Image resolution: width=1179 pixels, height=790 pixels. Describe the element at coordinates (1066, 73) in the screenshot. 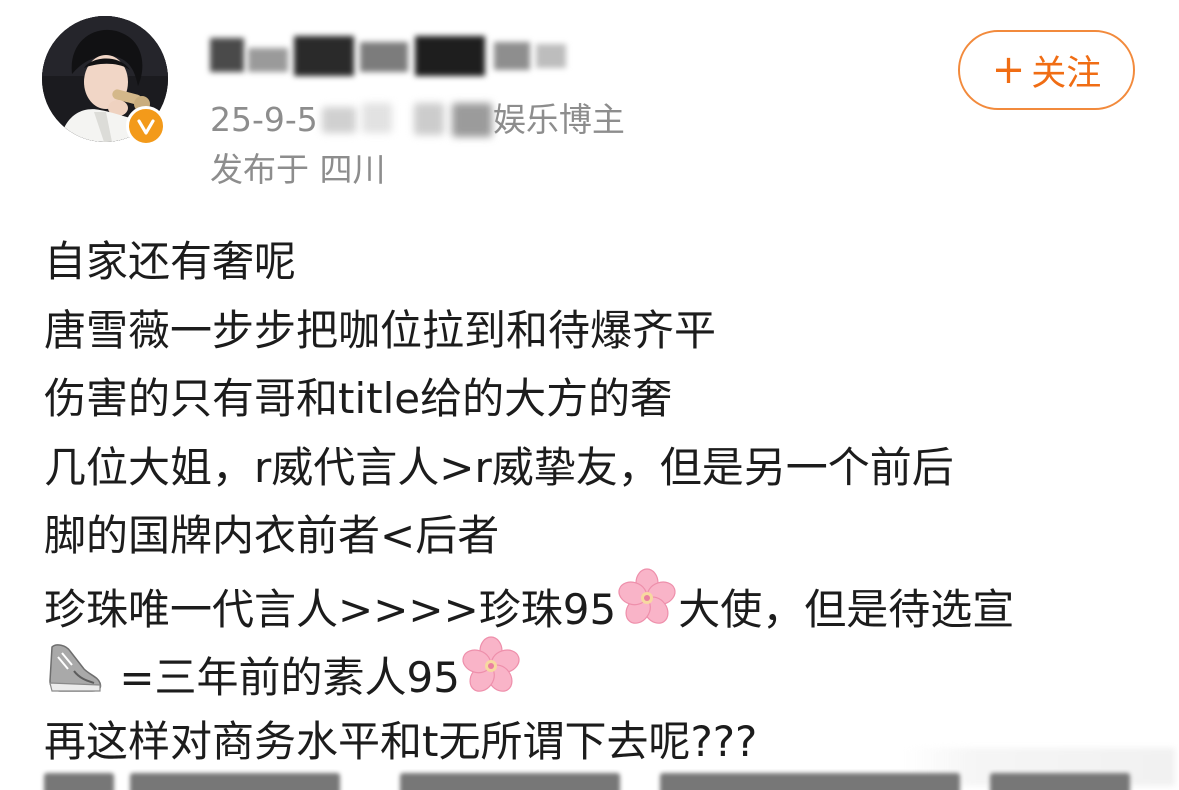

I see `follow-label: 关注` at that location.